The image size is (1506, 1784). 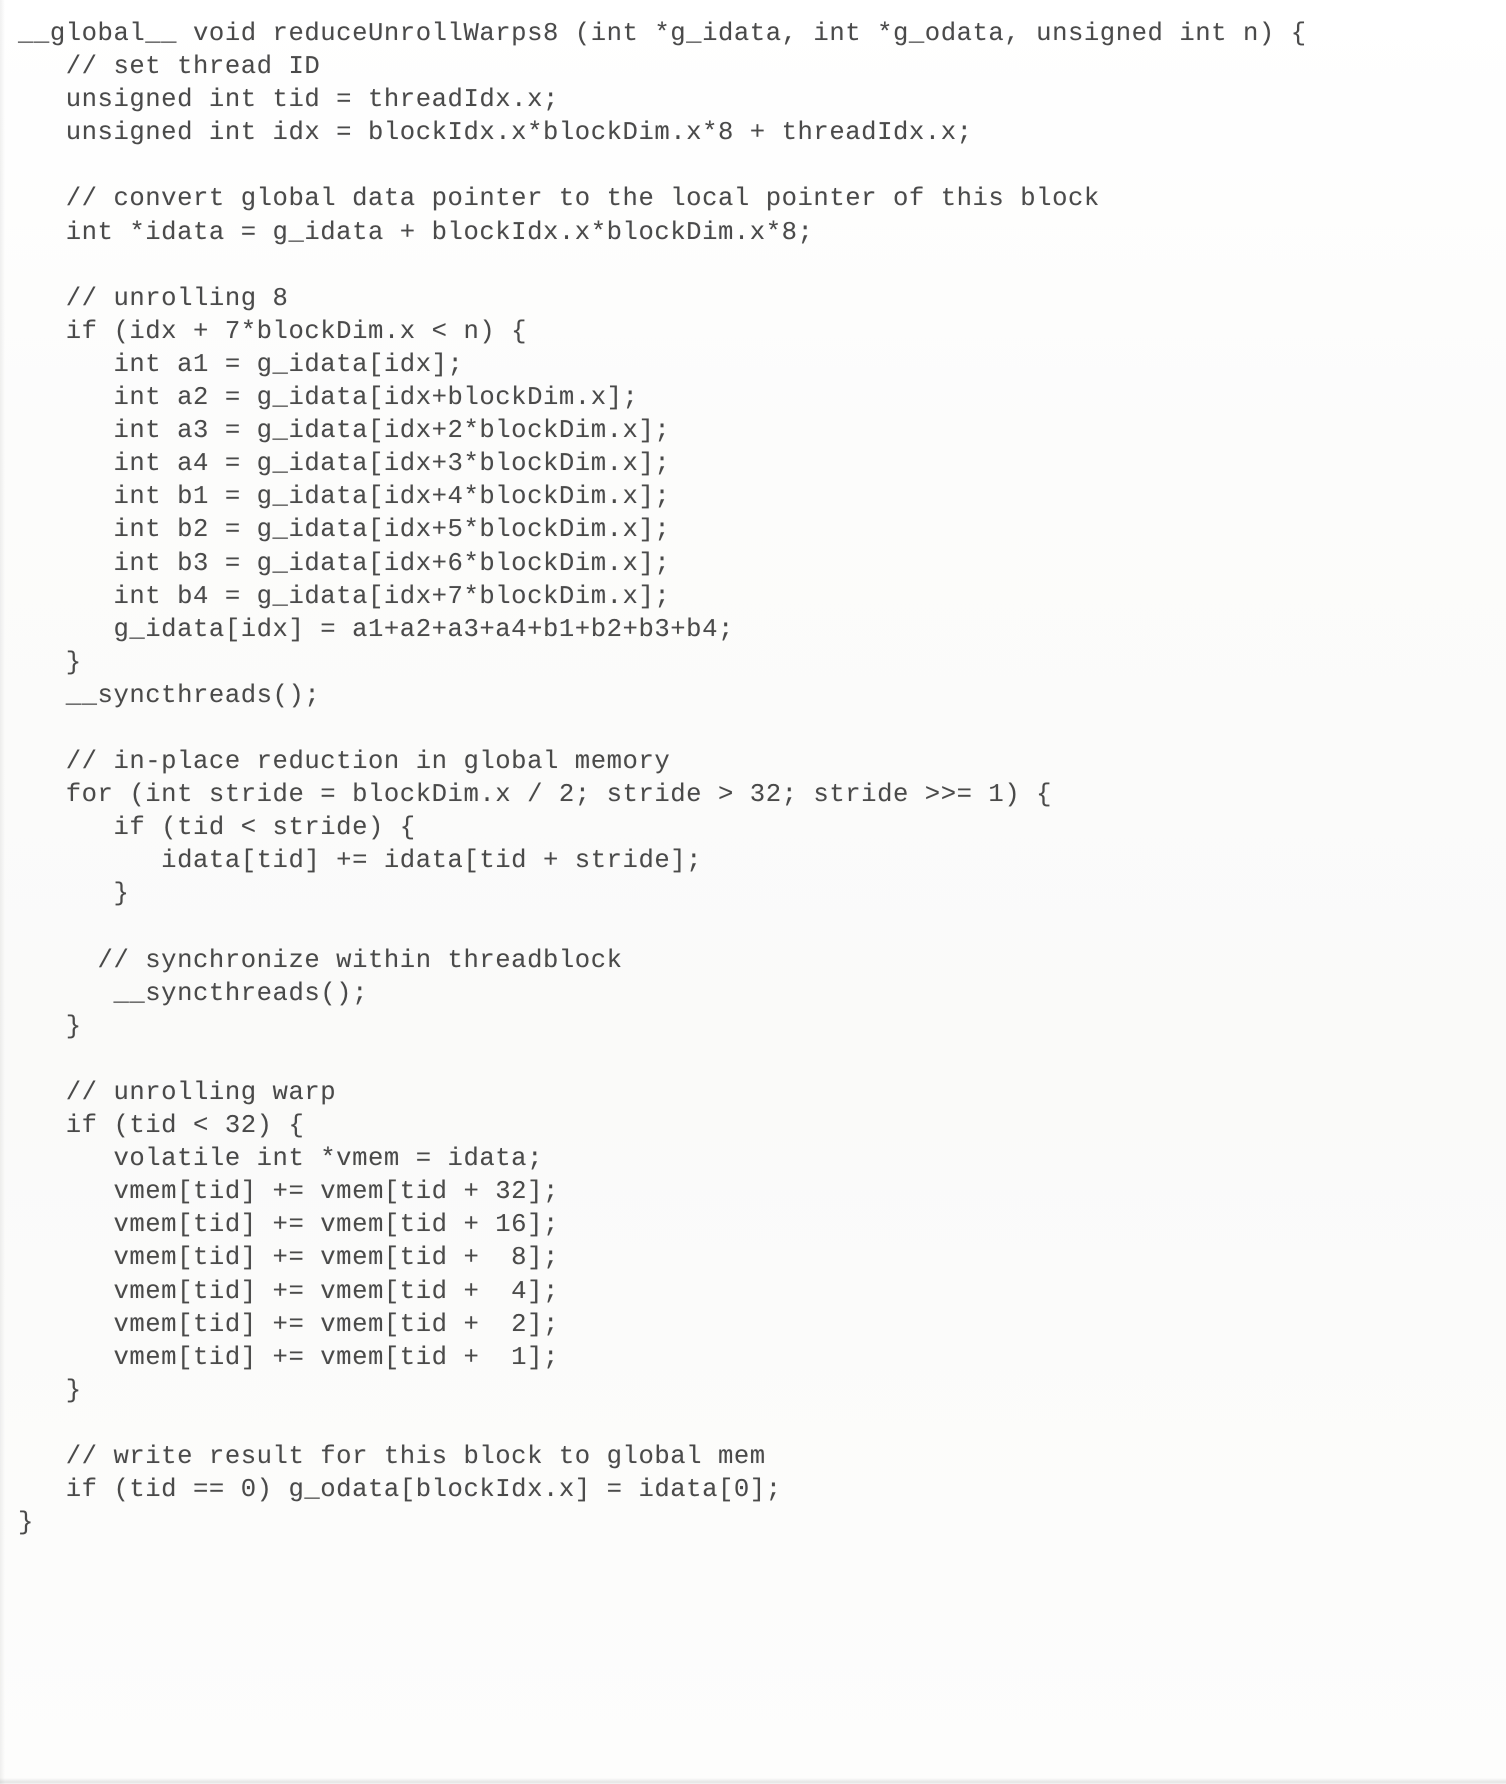 I want to click on code-line: volatile int *vmem = idata;, so click(x=280, y=1159).